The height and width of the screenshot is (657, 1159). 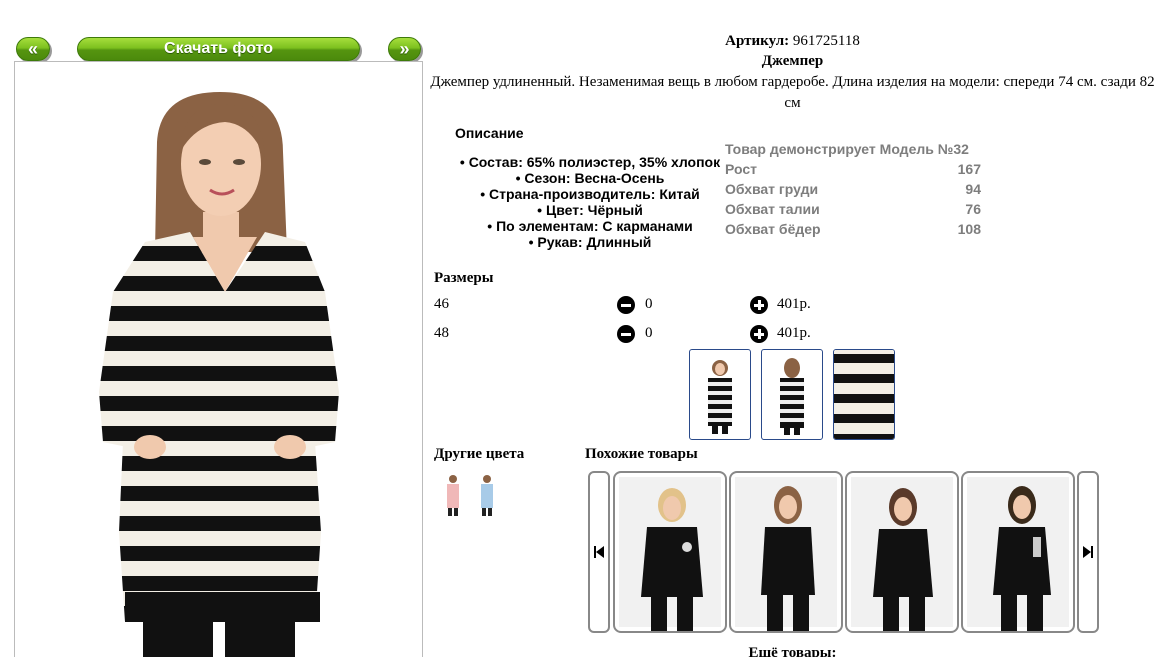 I want to click on size-value: 48, so click(x=441, y=333).